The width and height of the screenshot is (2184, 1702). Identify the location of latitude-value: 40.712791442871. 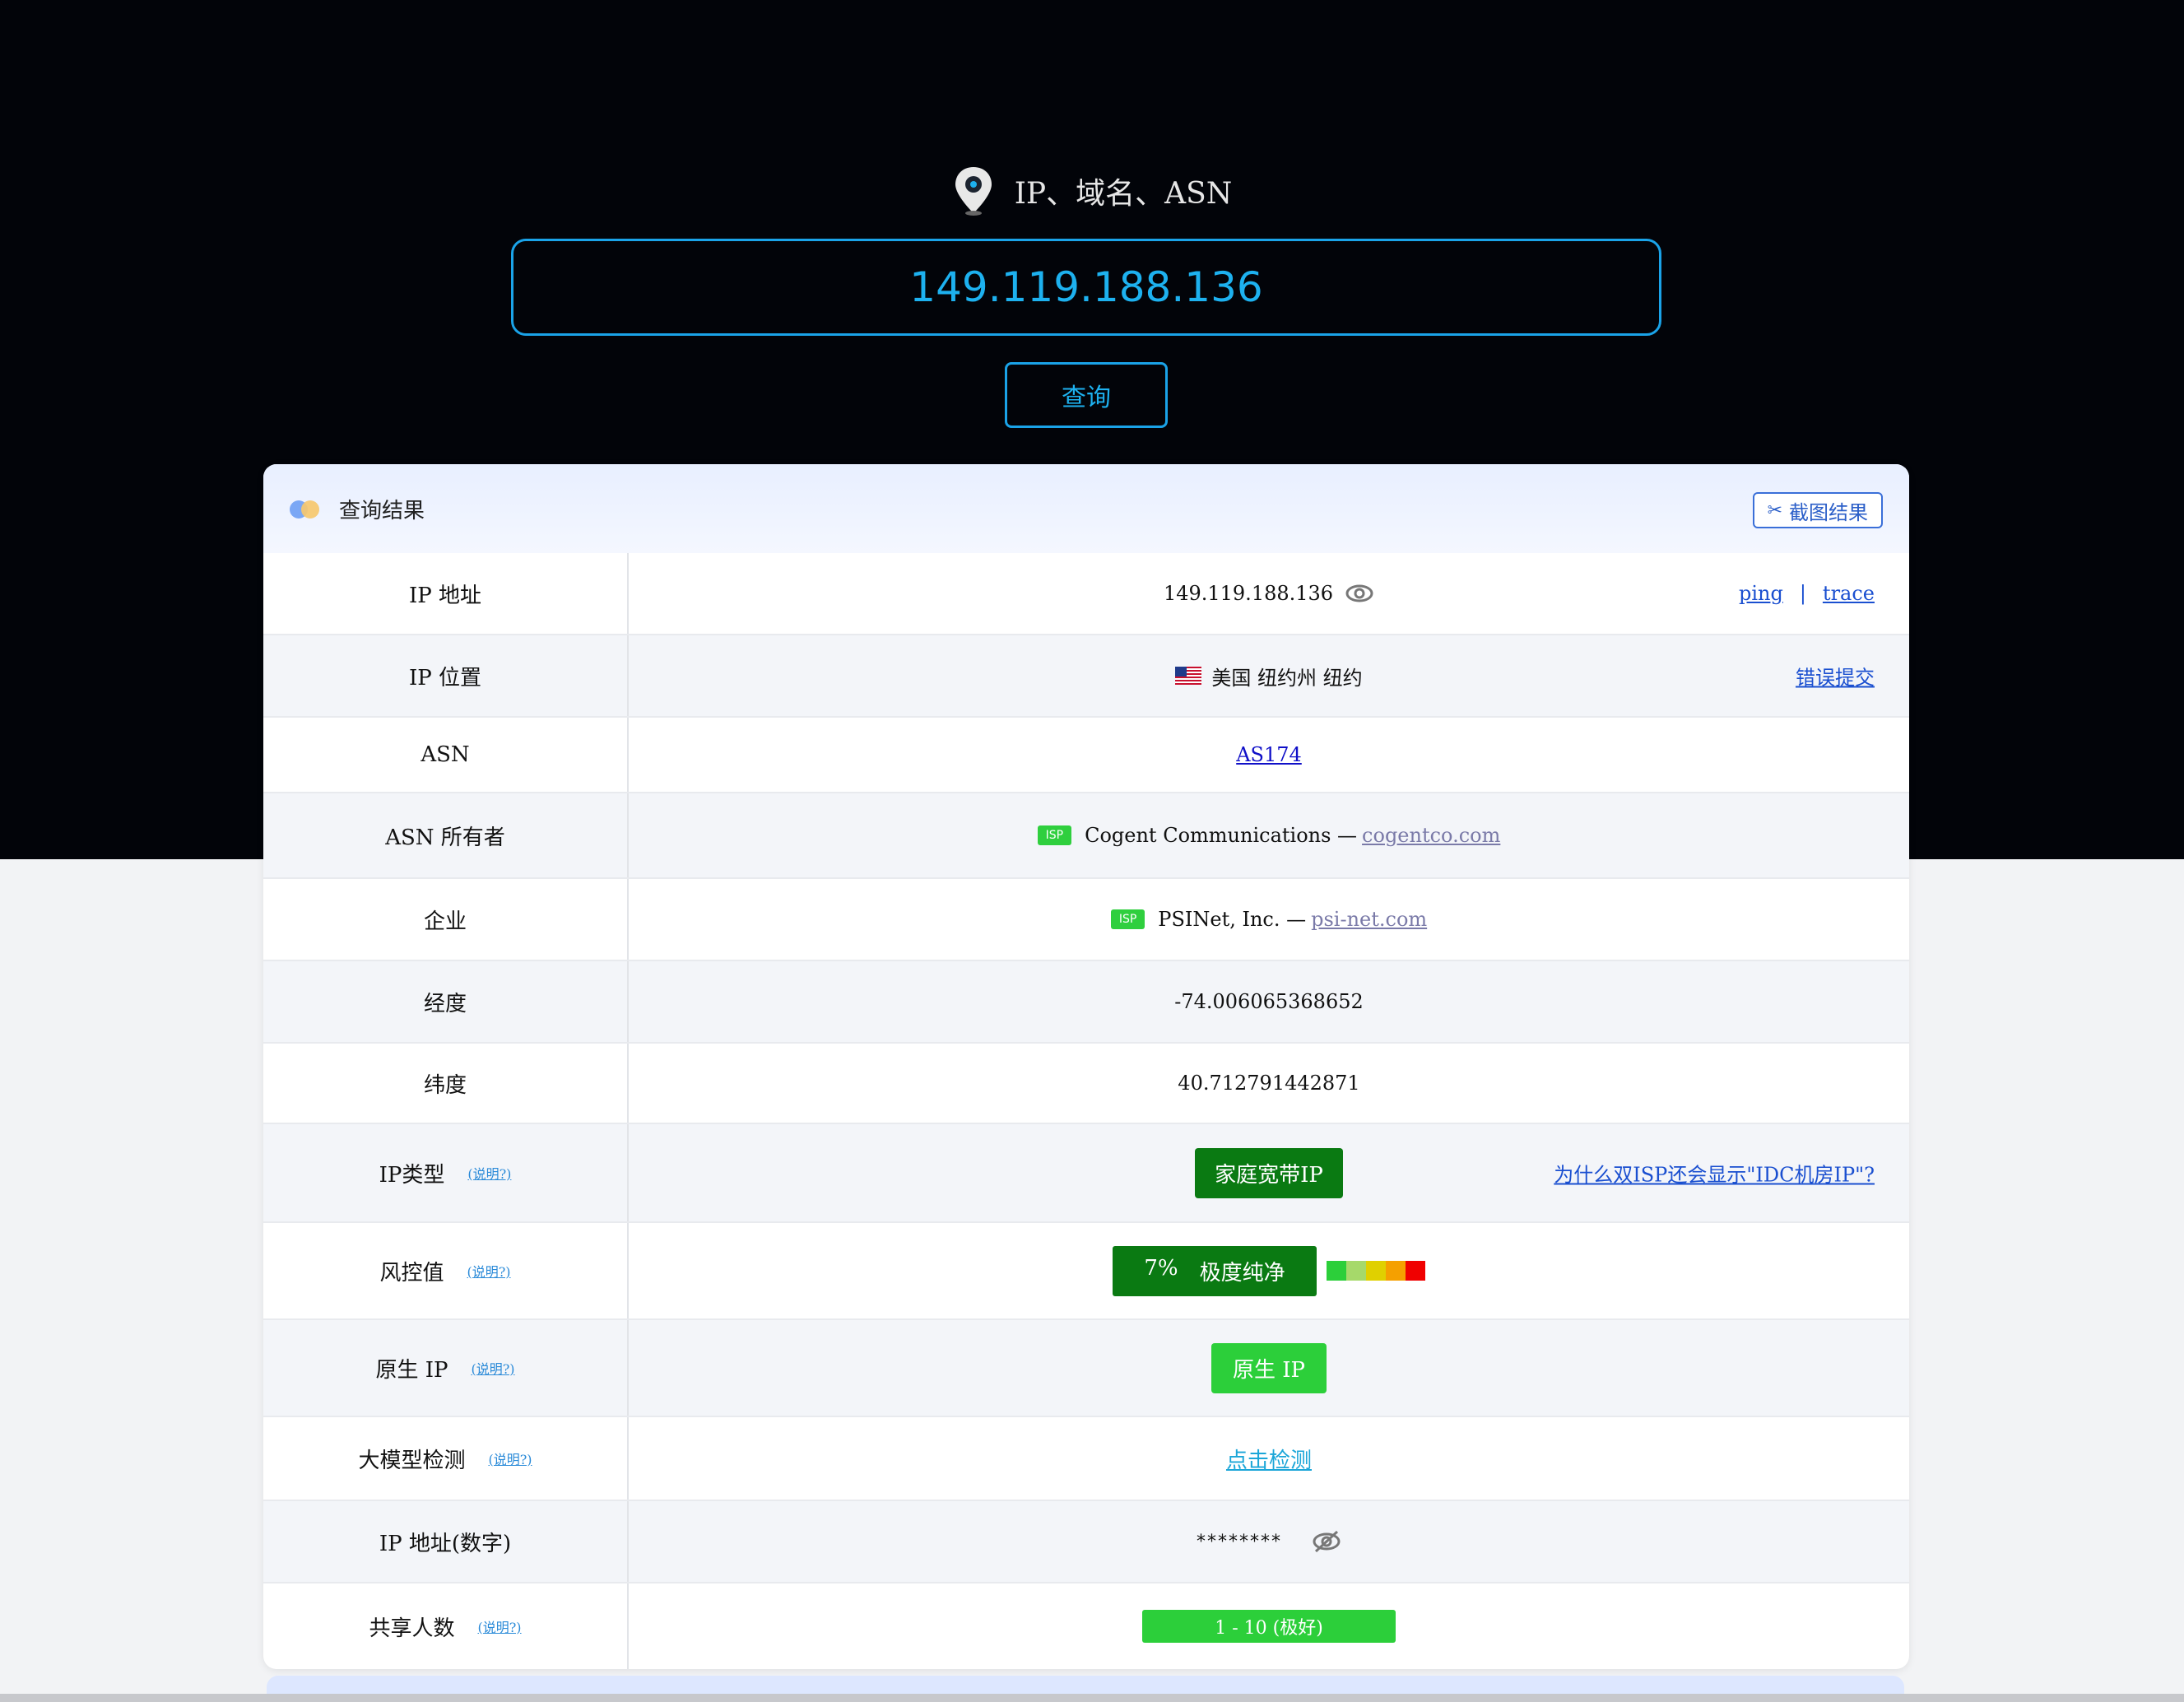
(1269, 1083).